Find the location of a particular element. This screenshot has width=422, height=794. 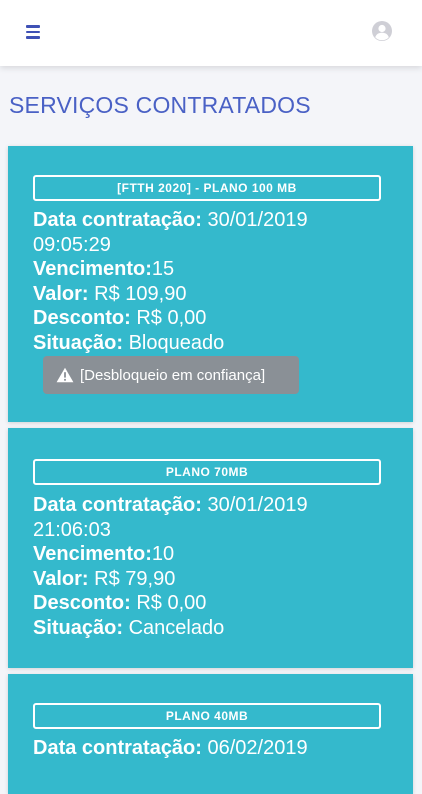

status-value: Bloqueado is located at coordinates (176, 342).